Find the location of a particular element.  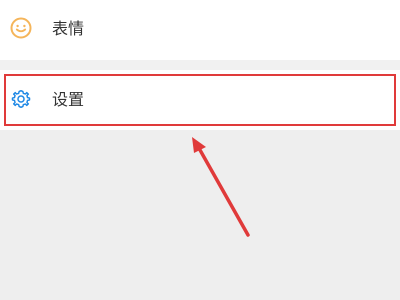

menu-item-label: 表情 is located at coordinates (68, 28).